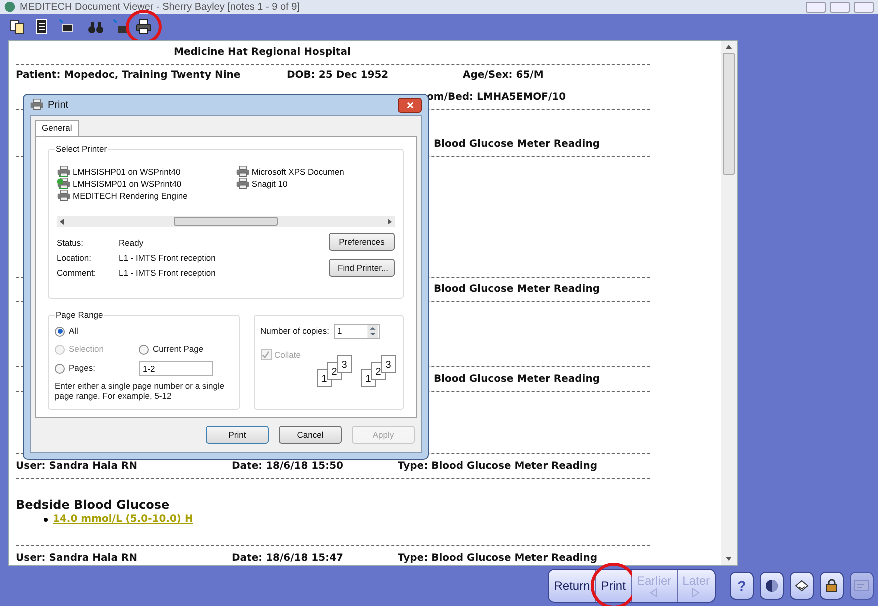 The height and width of the screenshot is (606, 878). What do you see at coordinates (288, 558) in the screenshot?
I see `note-date: Date: 18/6/18 15:47` at bounding box center [288, 558].